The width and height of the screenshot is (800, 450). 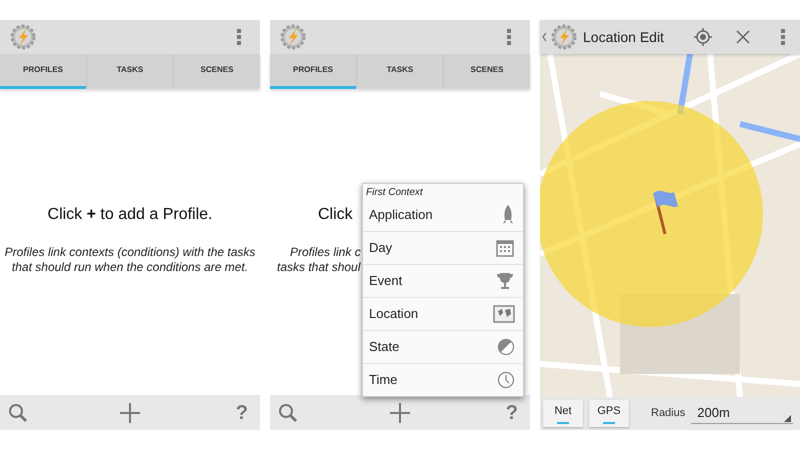 What do you see at coordinates (609, 413) in the screenshot?
I see `mode-toggle: GPS` at bounding box center [609, 413].